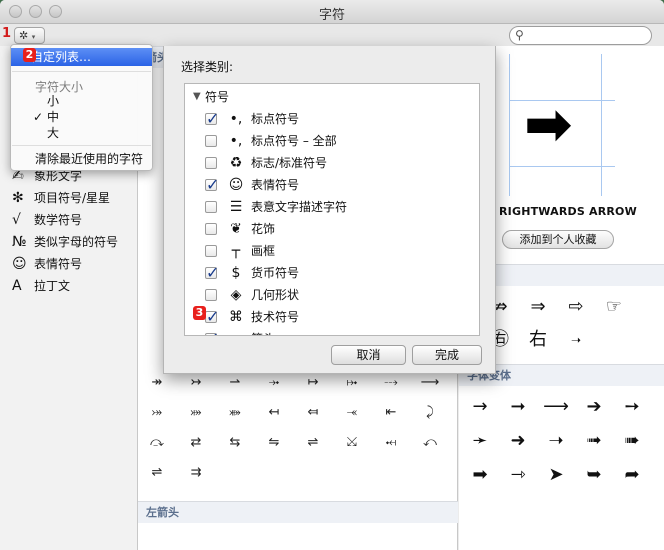 The width and height of the screenshot is (664, 550). I want to click on menu-item-size-large: 大, so click(81, 133).